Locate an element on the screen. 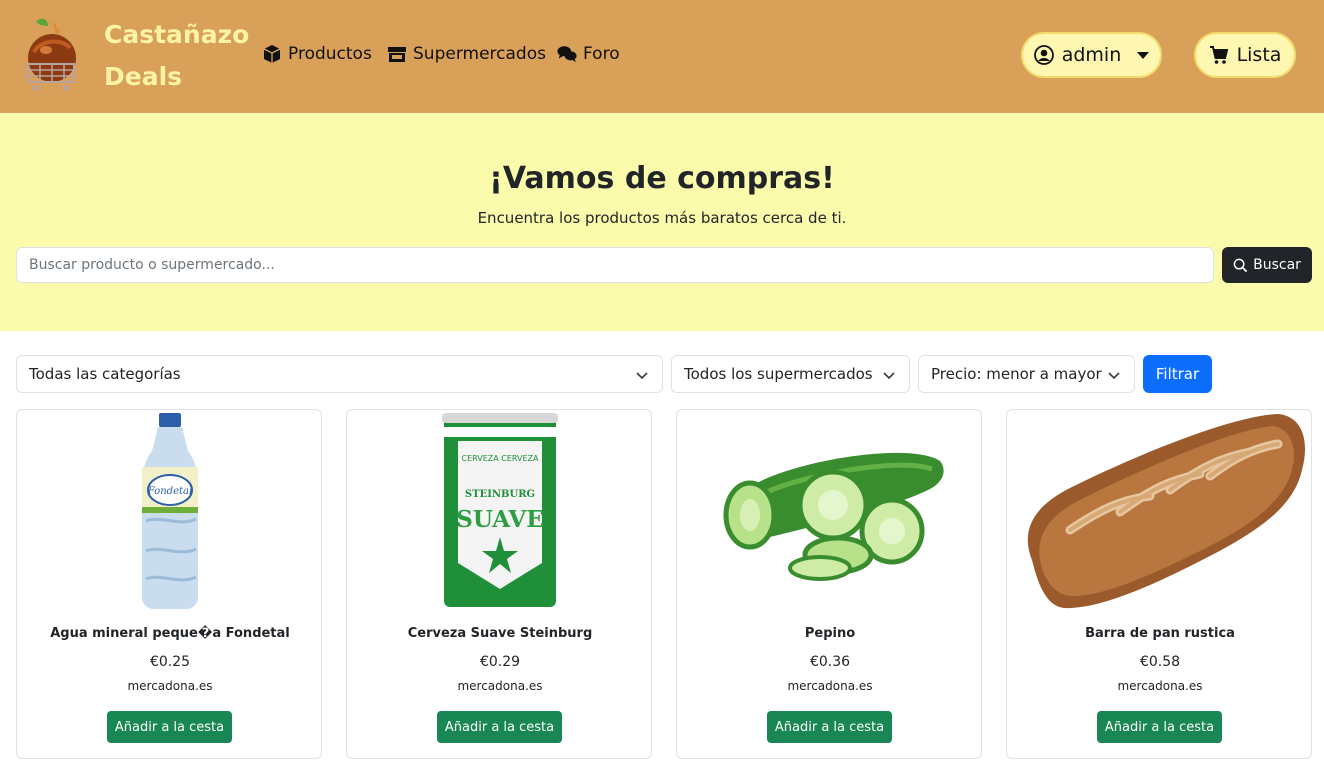  svg-text: CERVEZA CERVEZA is located at coordinates (500, 458).